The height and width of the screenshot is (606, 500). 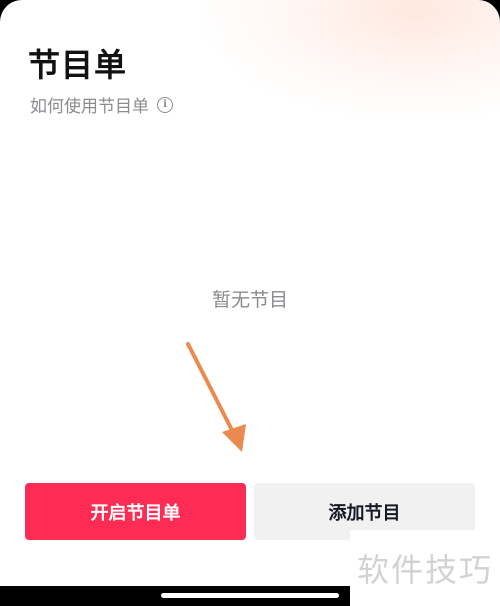 I want to click on page-title: 节目单, so click(x=78, y=65).